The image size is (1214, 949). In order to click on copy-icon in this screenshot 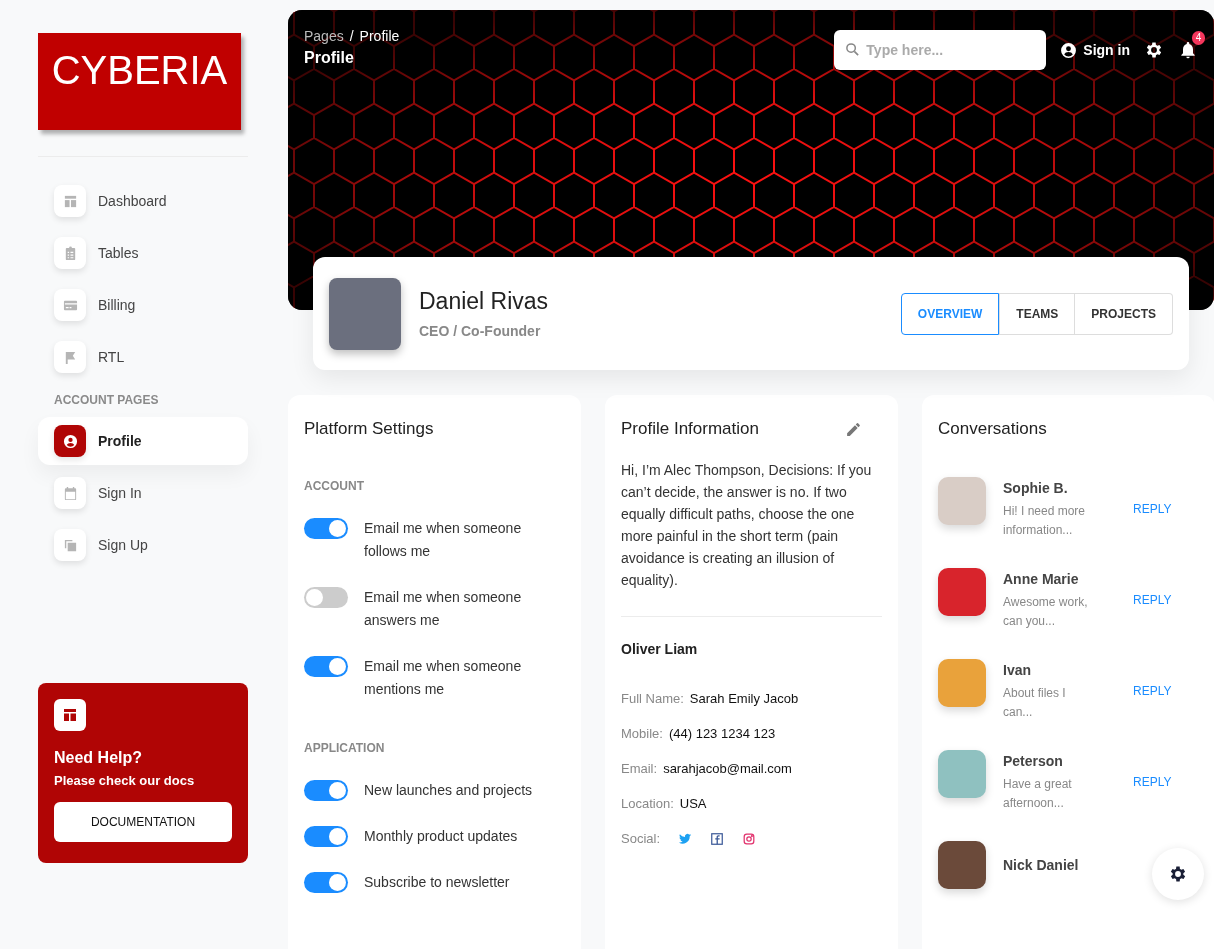, I will do `click(70, 545)`.